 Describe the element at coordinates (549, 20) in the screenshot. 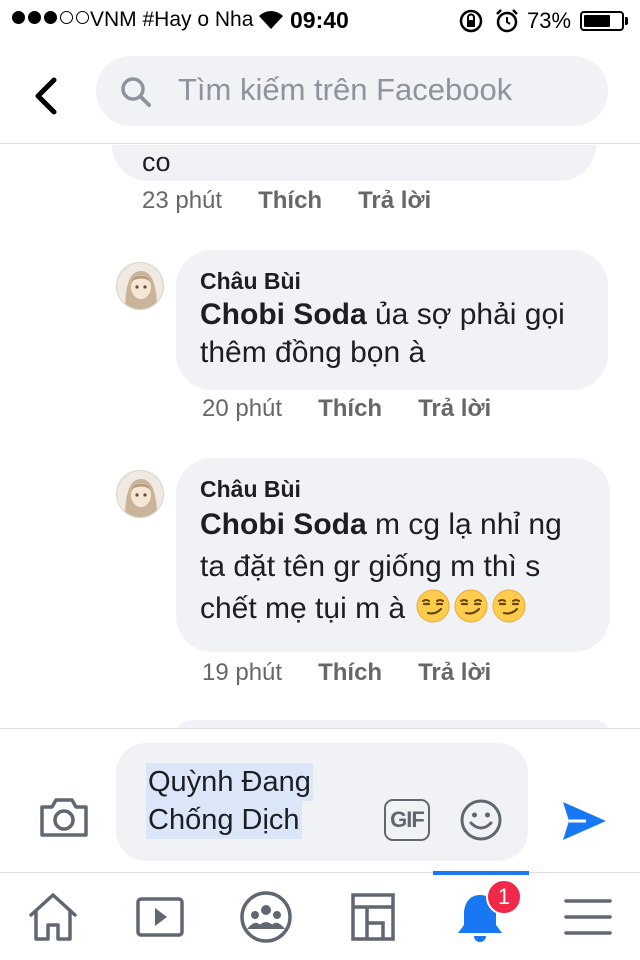

I see `battery-percent: 73%` at that location.